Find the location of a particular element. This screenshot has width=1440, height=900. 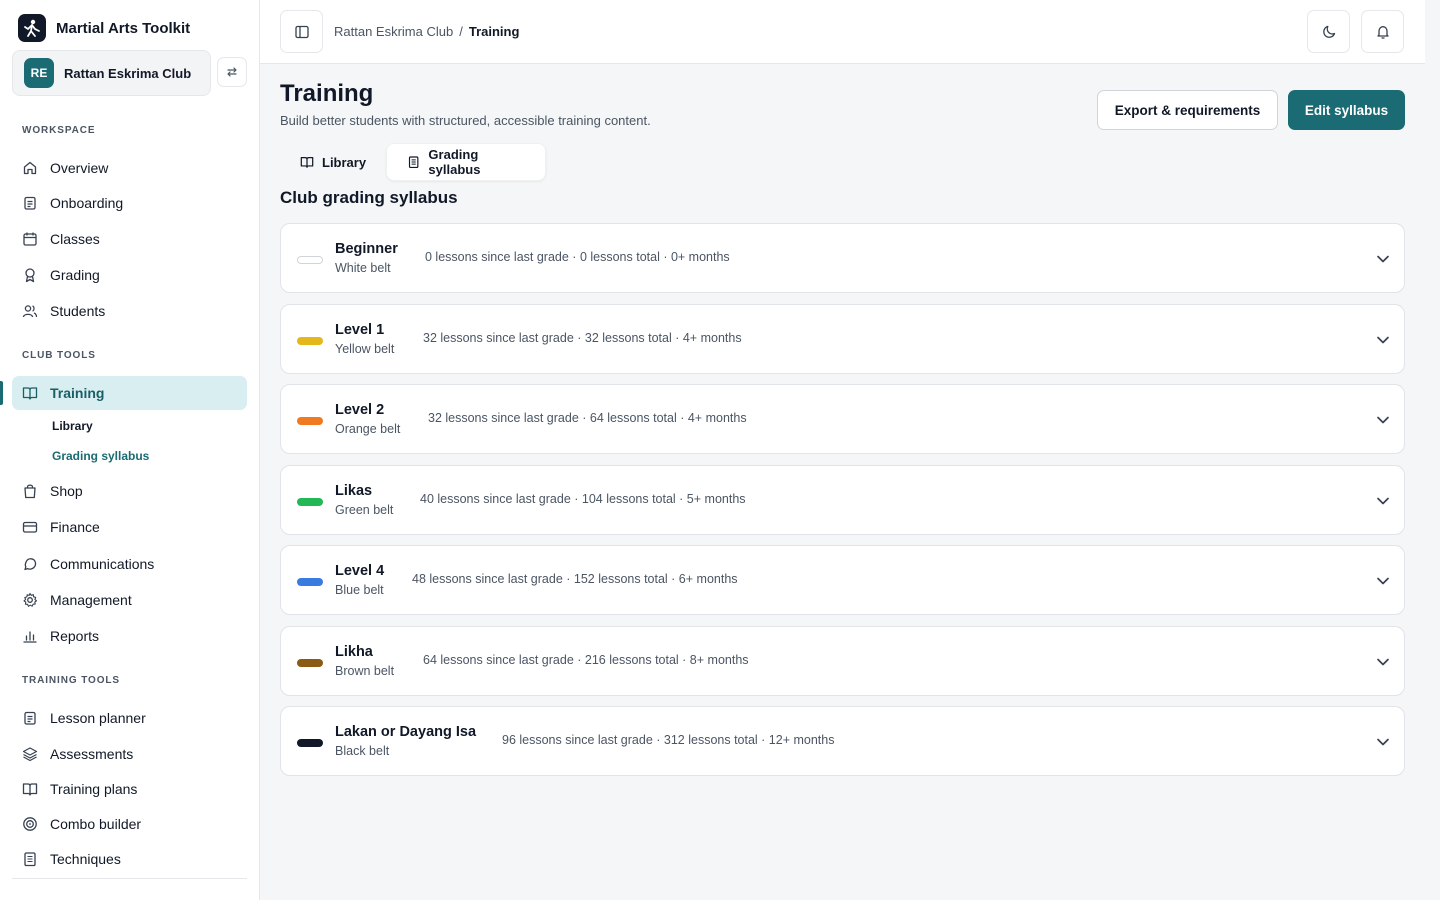

clipboard-list-icon is located at coordinates (30, 718).